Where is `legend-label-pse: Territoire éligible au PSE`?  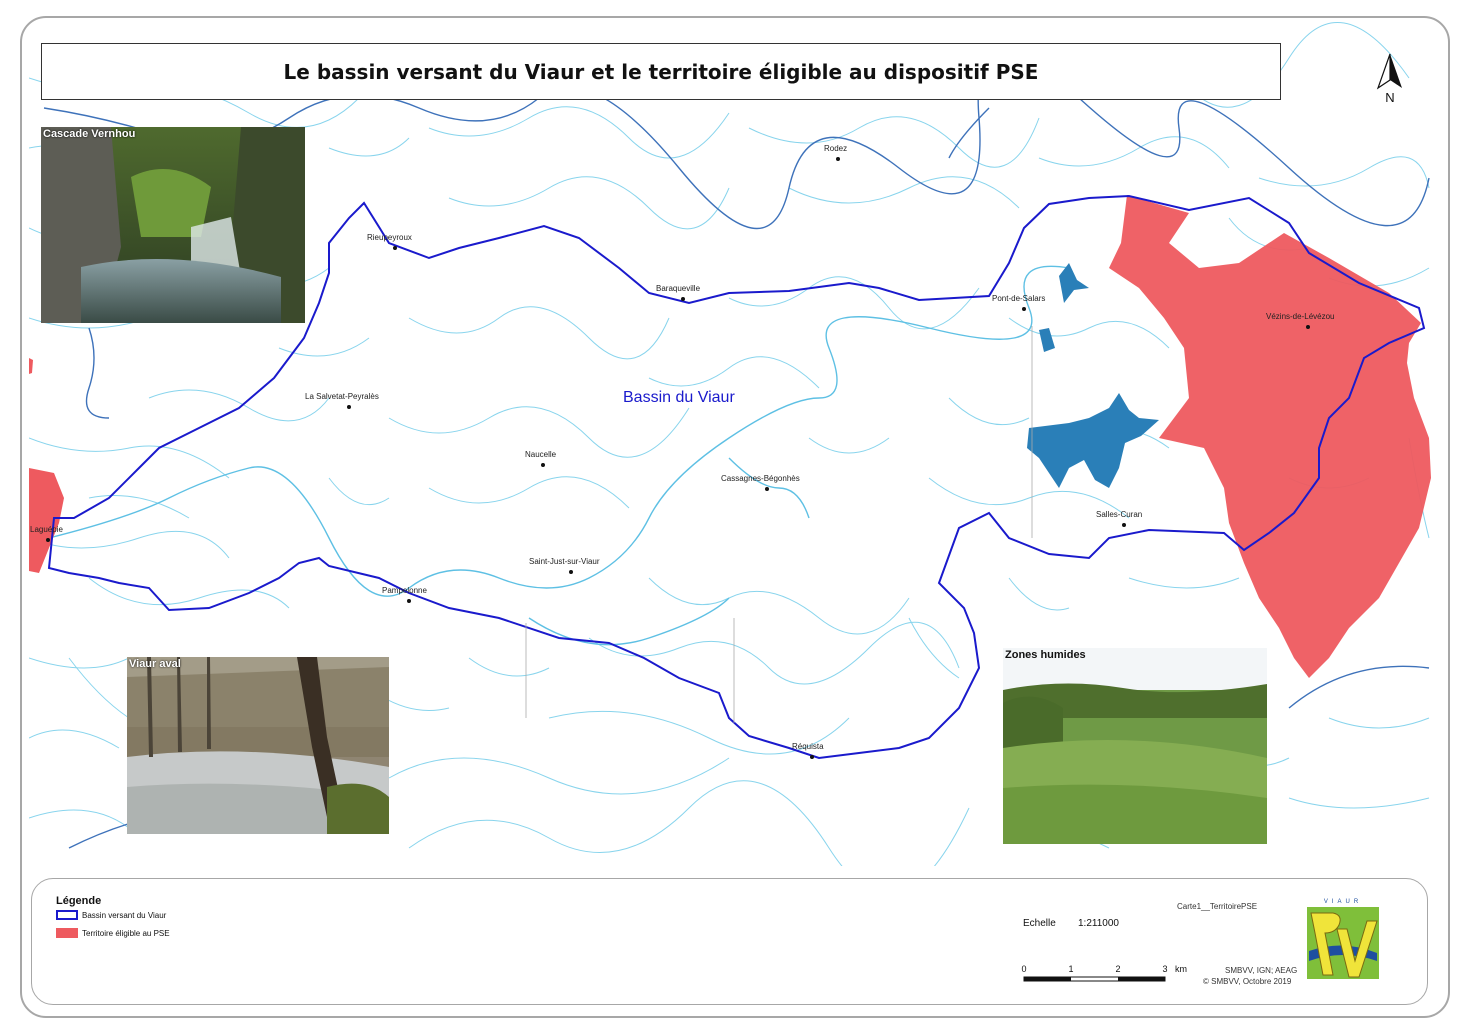
legend-label-pse: Territoire éligible au PSE is located at coordinates (126, 933).